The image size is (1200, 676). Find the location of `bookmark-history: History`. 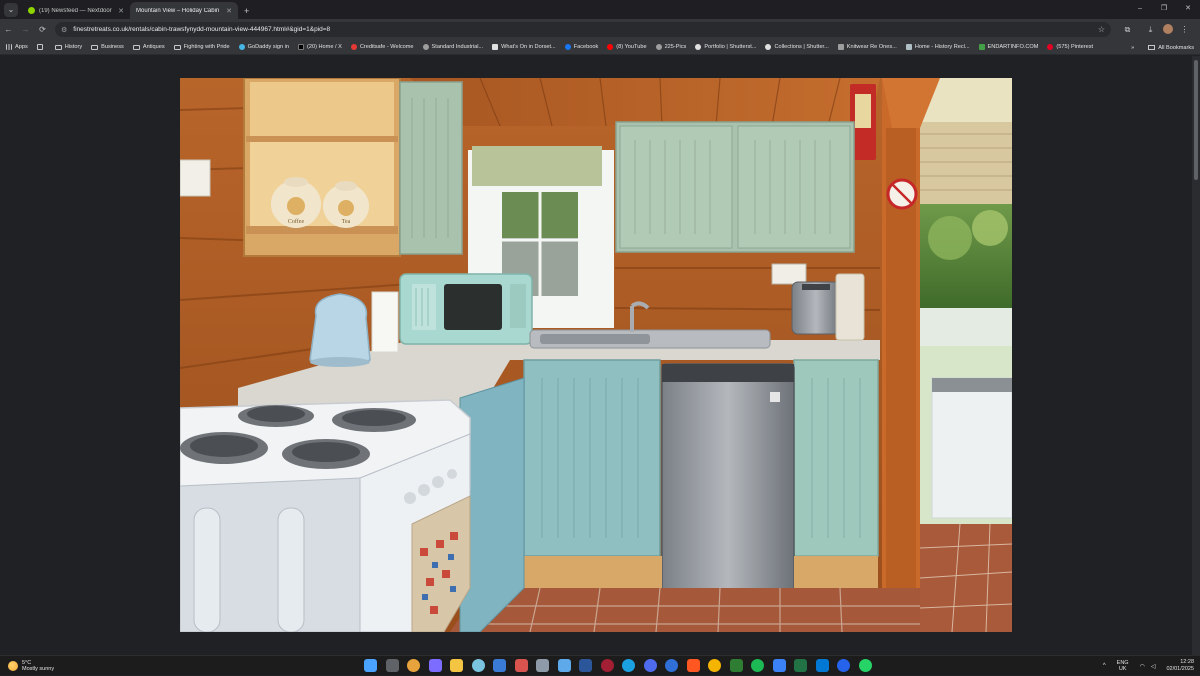

bookmark-history: History is located at coordinates (68, 47).